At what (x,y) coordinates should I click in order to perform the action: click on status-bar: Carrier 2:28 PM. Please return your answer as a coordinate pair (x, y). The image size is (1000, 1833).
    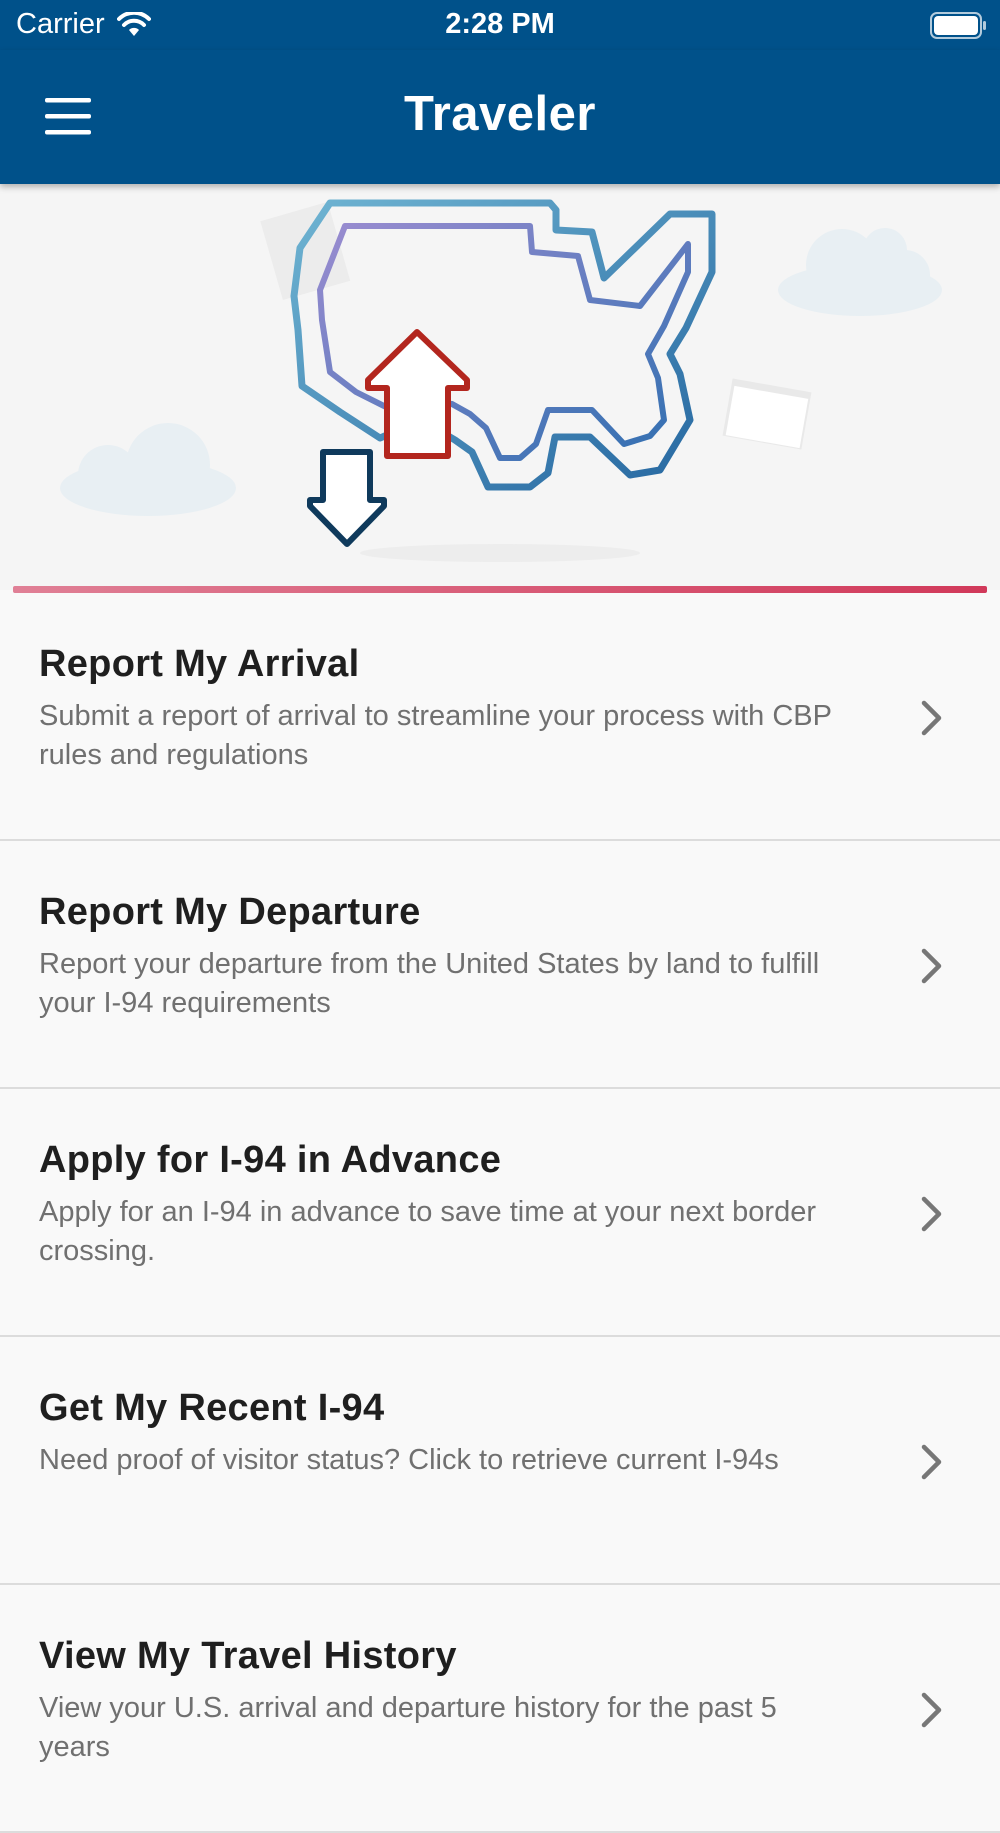
    Looking at the image, I should click on (500, 25).